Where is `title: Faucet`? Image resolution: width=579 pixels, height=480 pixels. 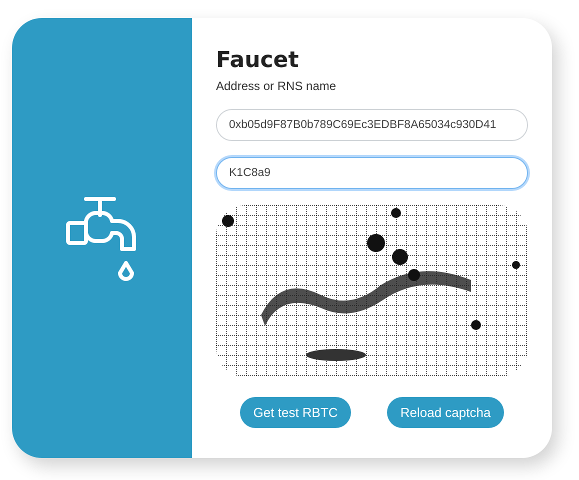
title: Faucet is located at coordinates (258, 60).